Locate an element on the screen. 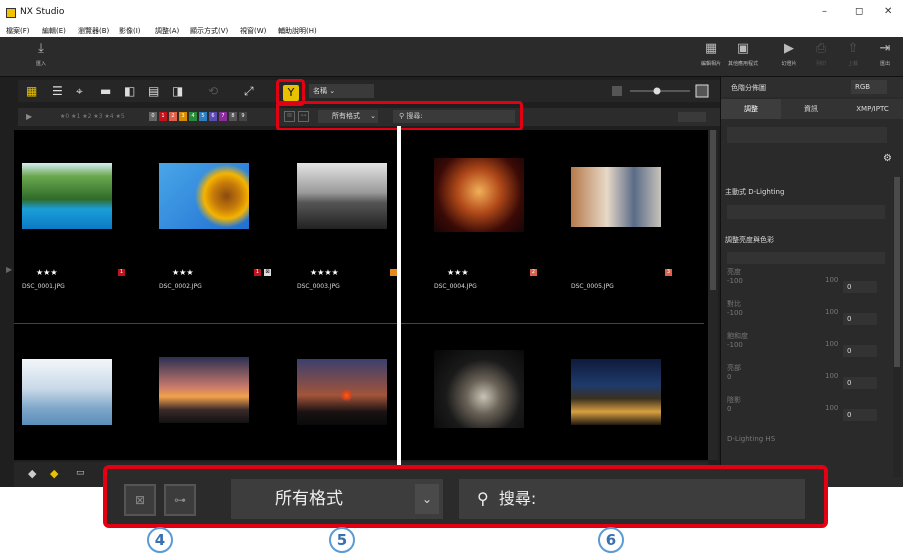 Image resolution: width=903 pixels, height=555 pixels. label-filter-4: 4 is located at coordinates (193, 116).